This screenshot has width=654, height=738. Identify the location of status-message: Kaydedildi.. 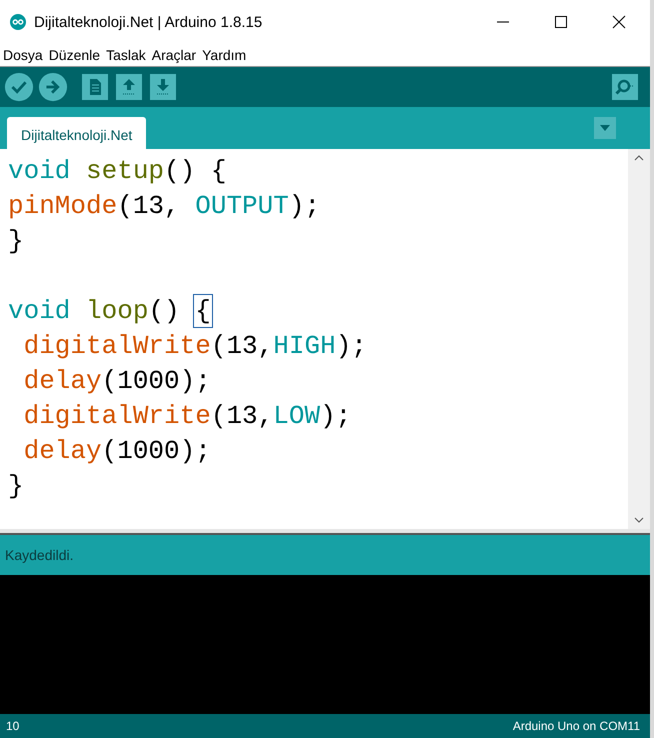
(39, 555).